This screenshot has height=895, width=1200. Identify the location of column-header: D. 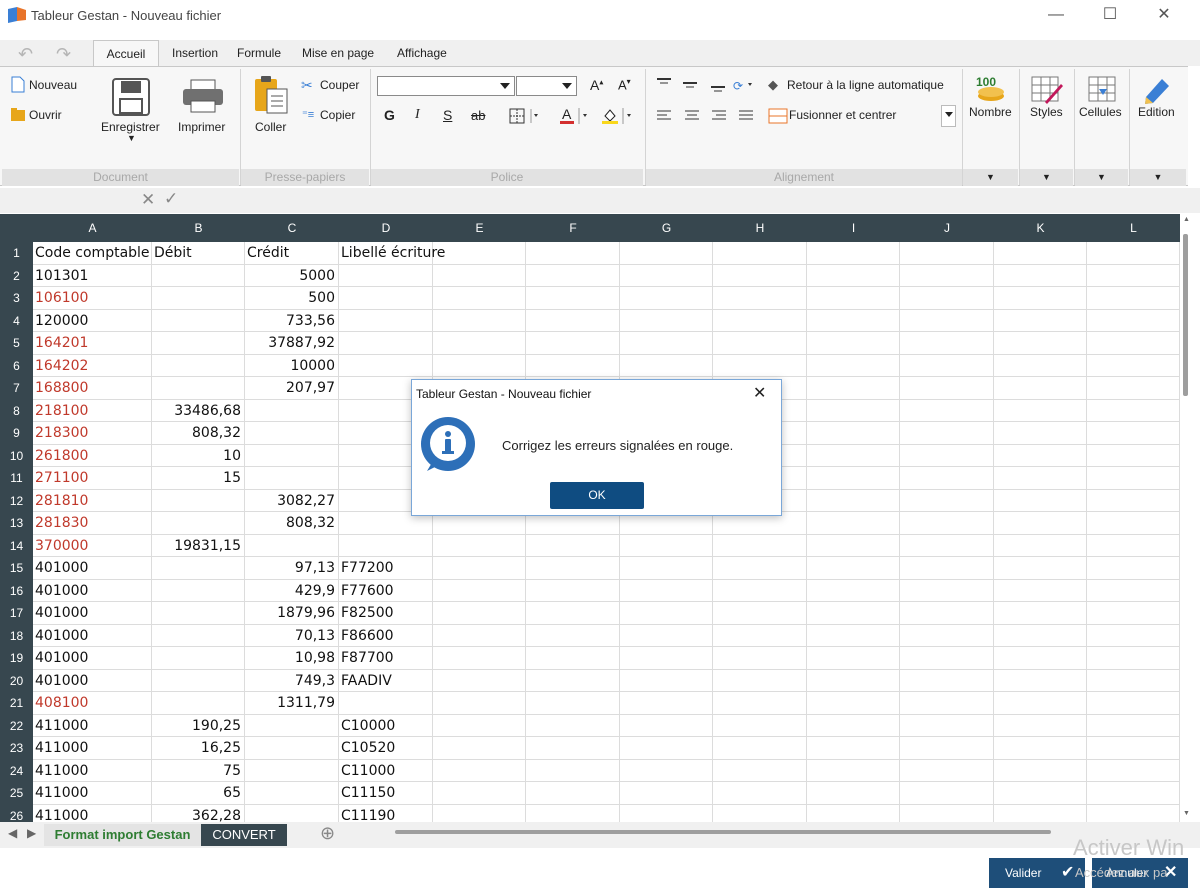
(386, 228).